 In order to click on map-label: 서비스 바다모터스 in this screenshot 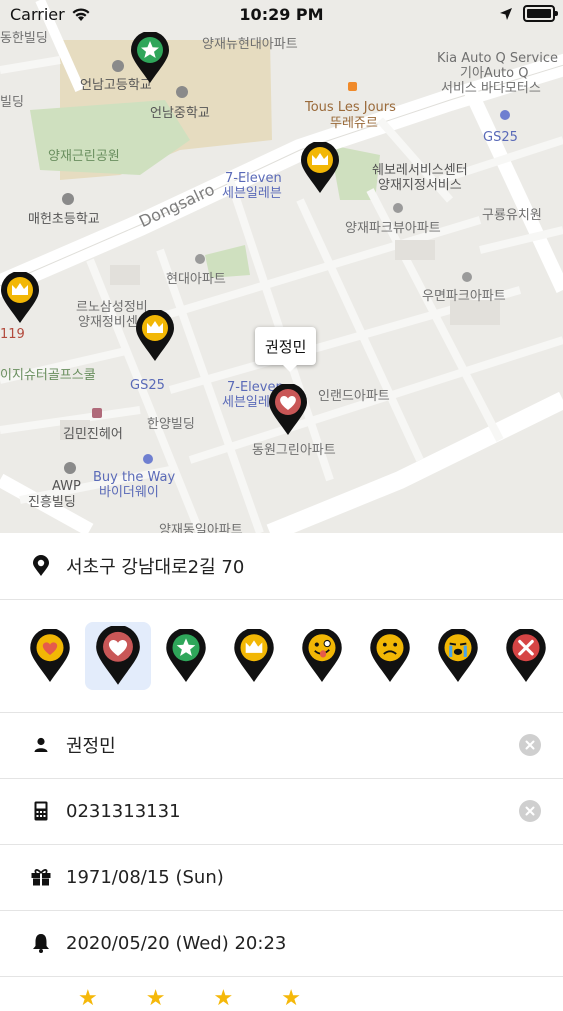, I will do `click(491, 88)`.